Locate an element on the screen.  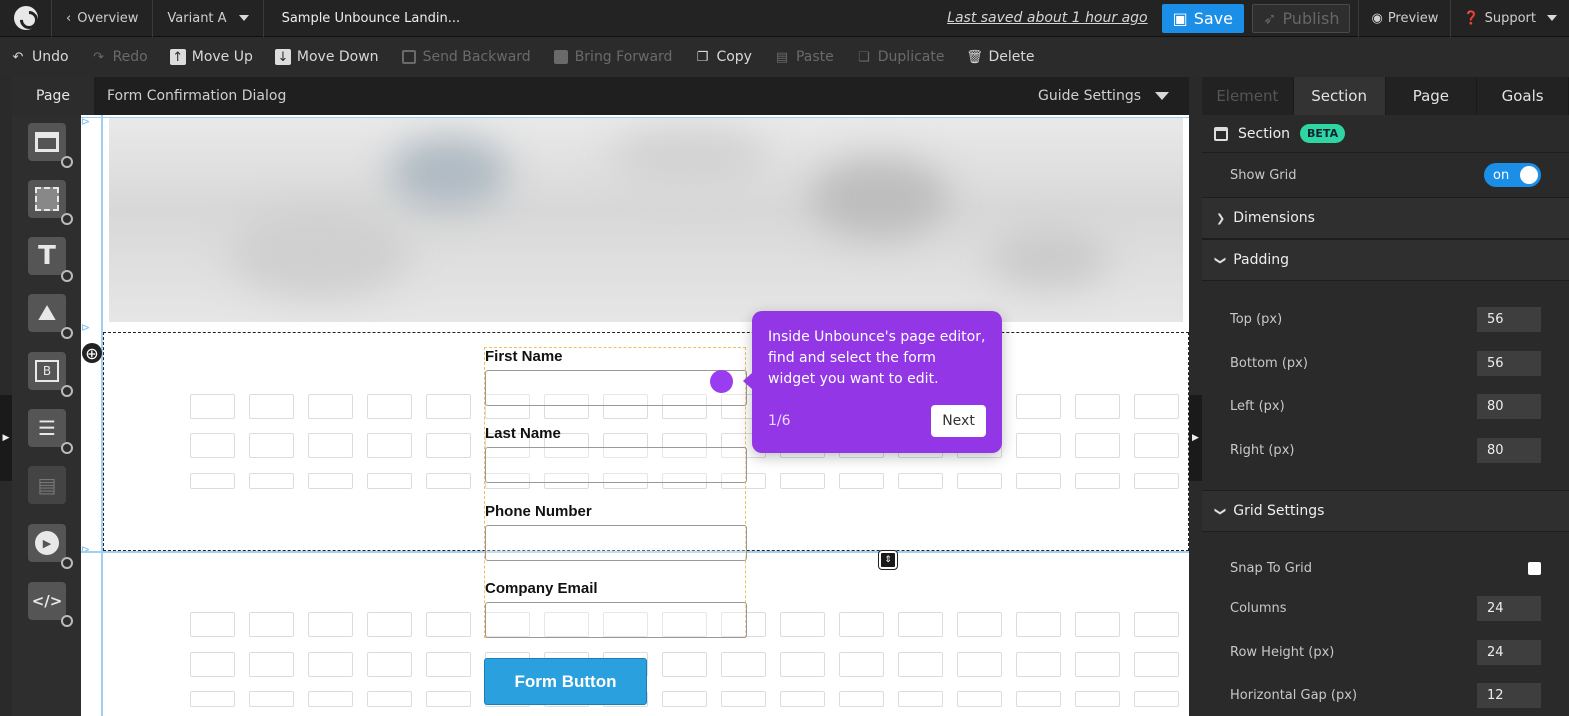
paste-label: Paste is located at coordinates (814, 57).